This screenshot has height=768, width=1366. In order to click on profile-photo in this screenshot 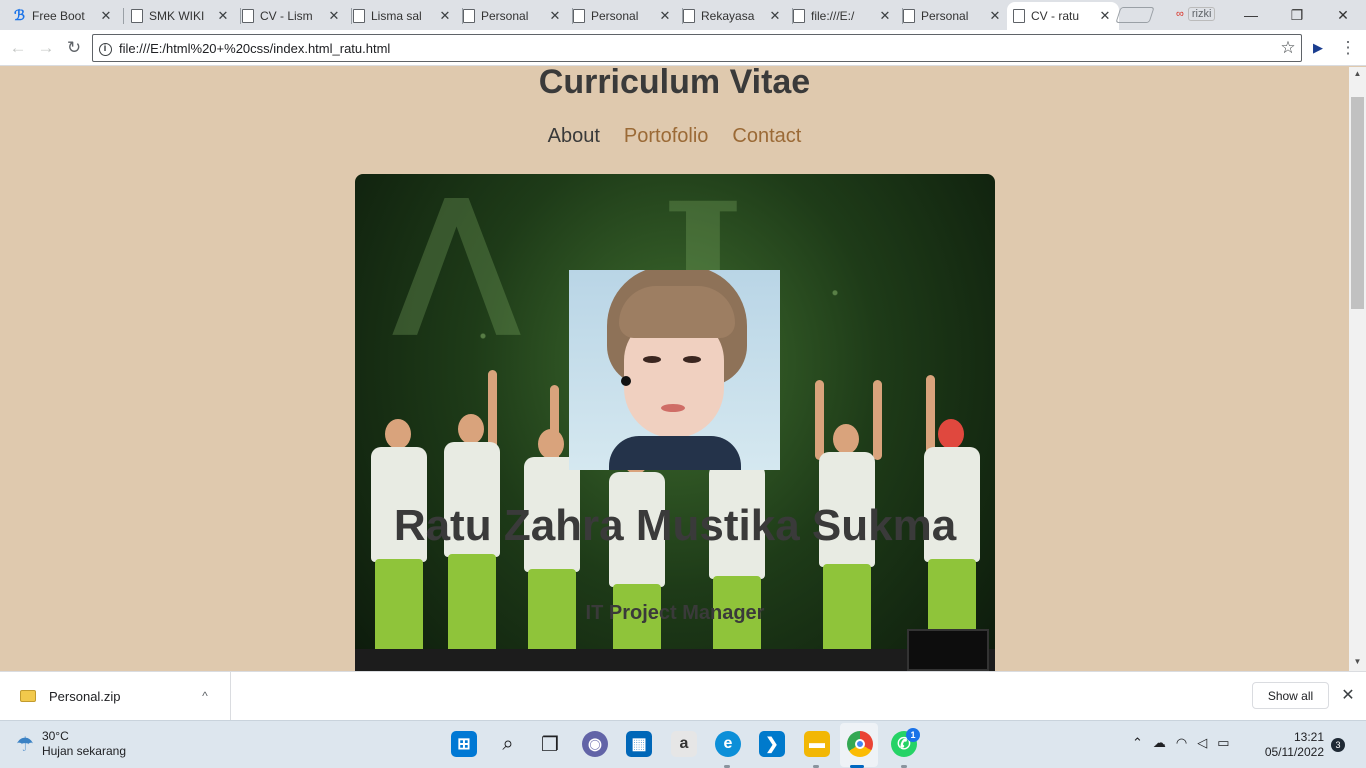, I will do `click(674, 370)`.